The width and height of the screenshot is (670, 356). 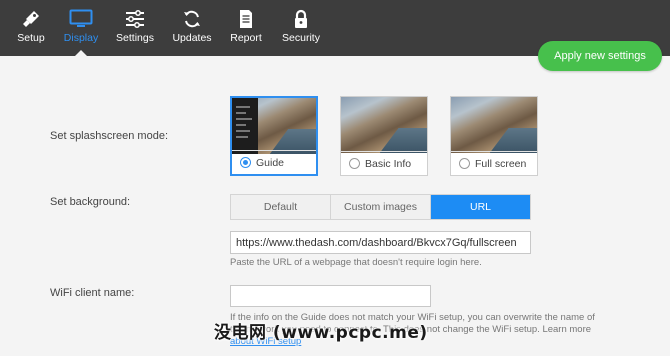 I want to click on nav-label-setup: Setup, so click(x=31, y=38).